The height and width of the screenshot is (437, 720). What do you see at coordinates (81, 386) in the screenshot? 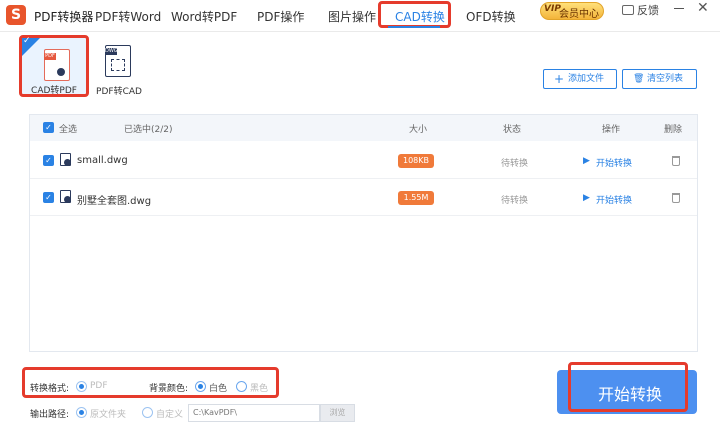
I see `format-pdf-radio` at bounding box center [81, 386].